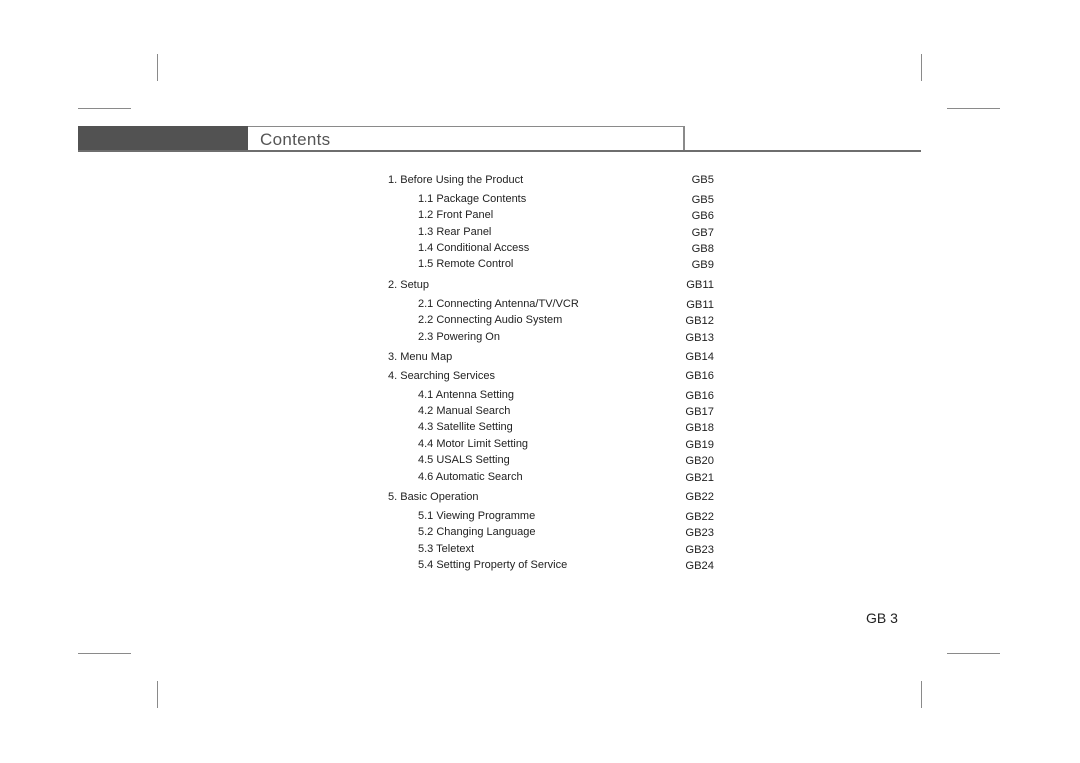 The height and width of the screenshot is (763, 1080). Describe the element at coordinates (551, 411) in the screenshot. I see `toc-item: 4.2 Manual Search GB17` at that location.